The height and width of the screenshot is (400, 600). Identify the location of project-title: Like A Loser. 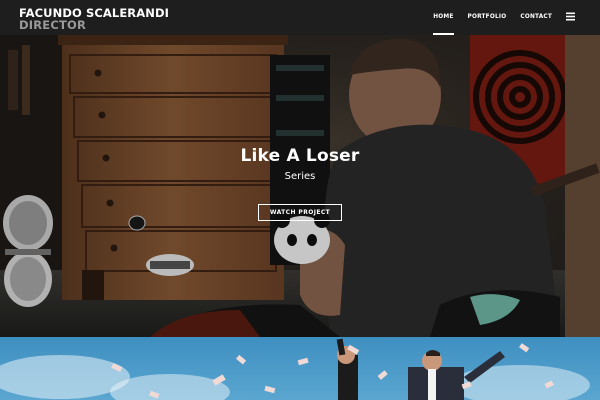
(300, 156).